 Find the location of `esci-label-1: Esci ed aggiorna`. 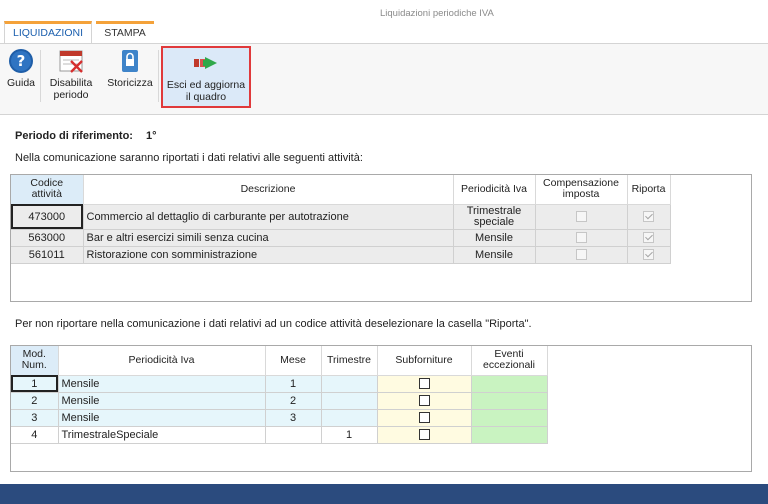

esci-label-1: Esci ed aggiorna is located at coordinates (206, 85).